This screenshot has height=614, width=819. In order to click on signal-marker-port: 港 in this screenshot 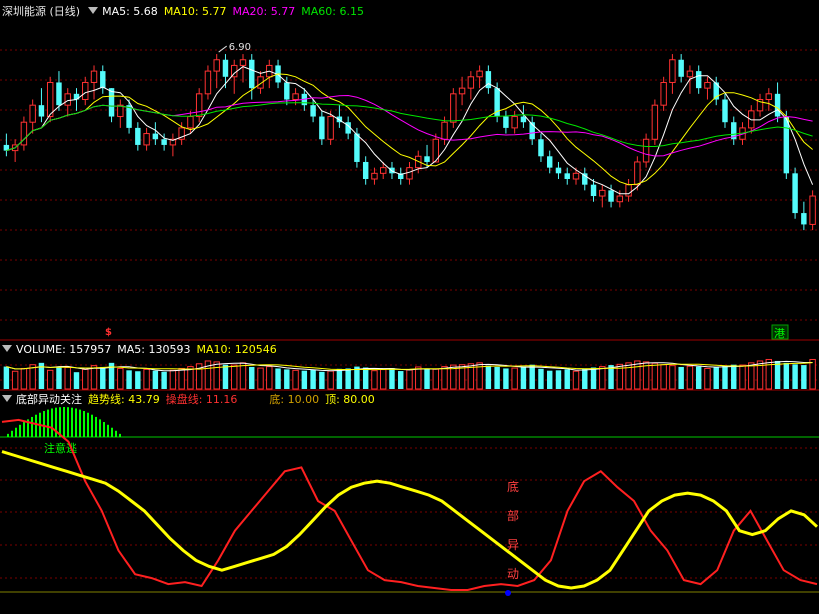, I will do `click(779, 333)`.